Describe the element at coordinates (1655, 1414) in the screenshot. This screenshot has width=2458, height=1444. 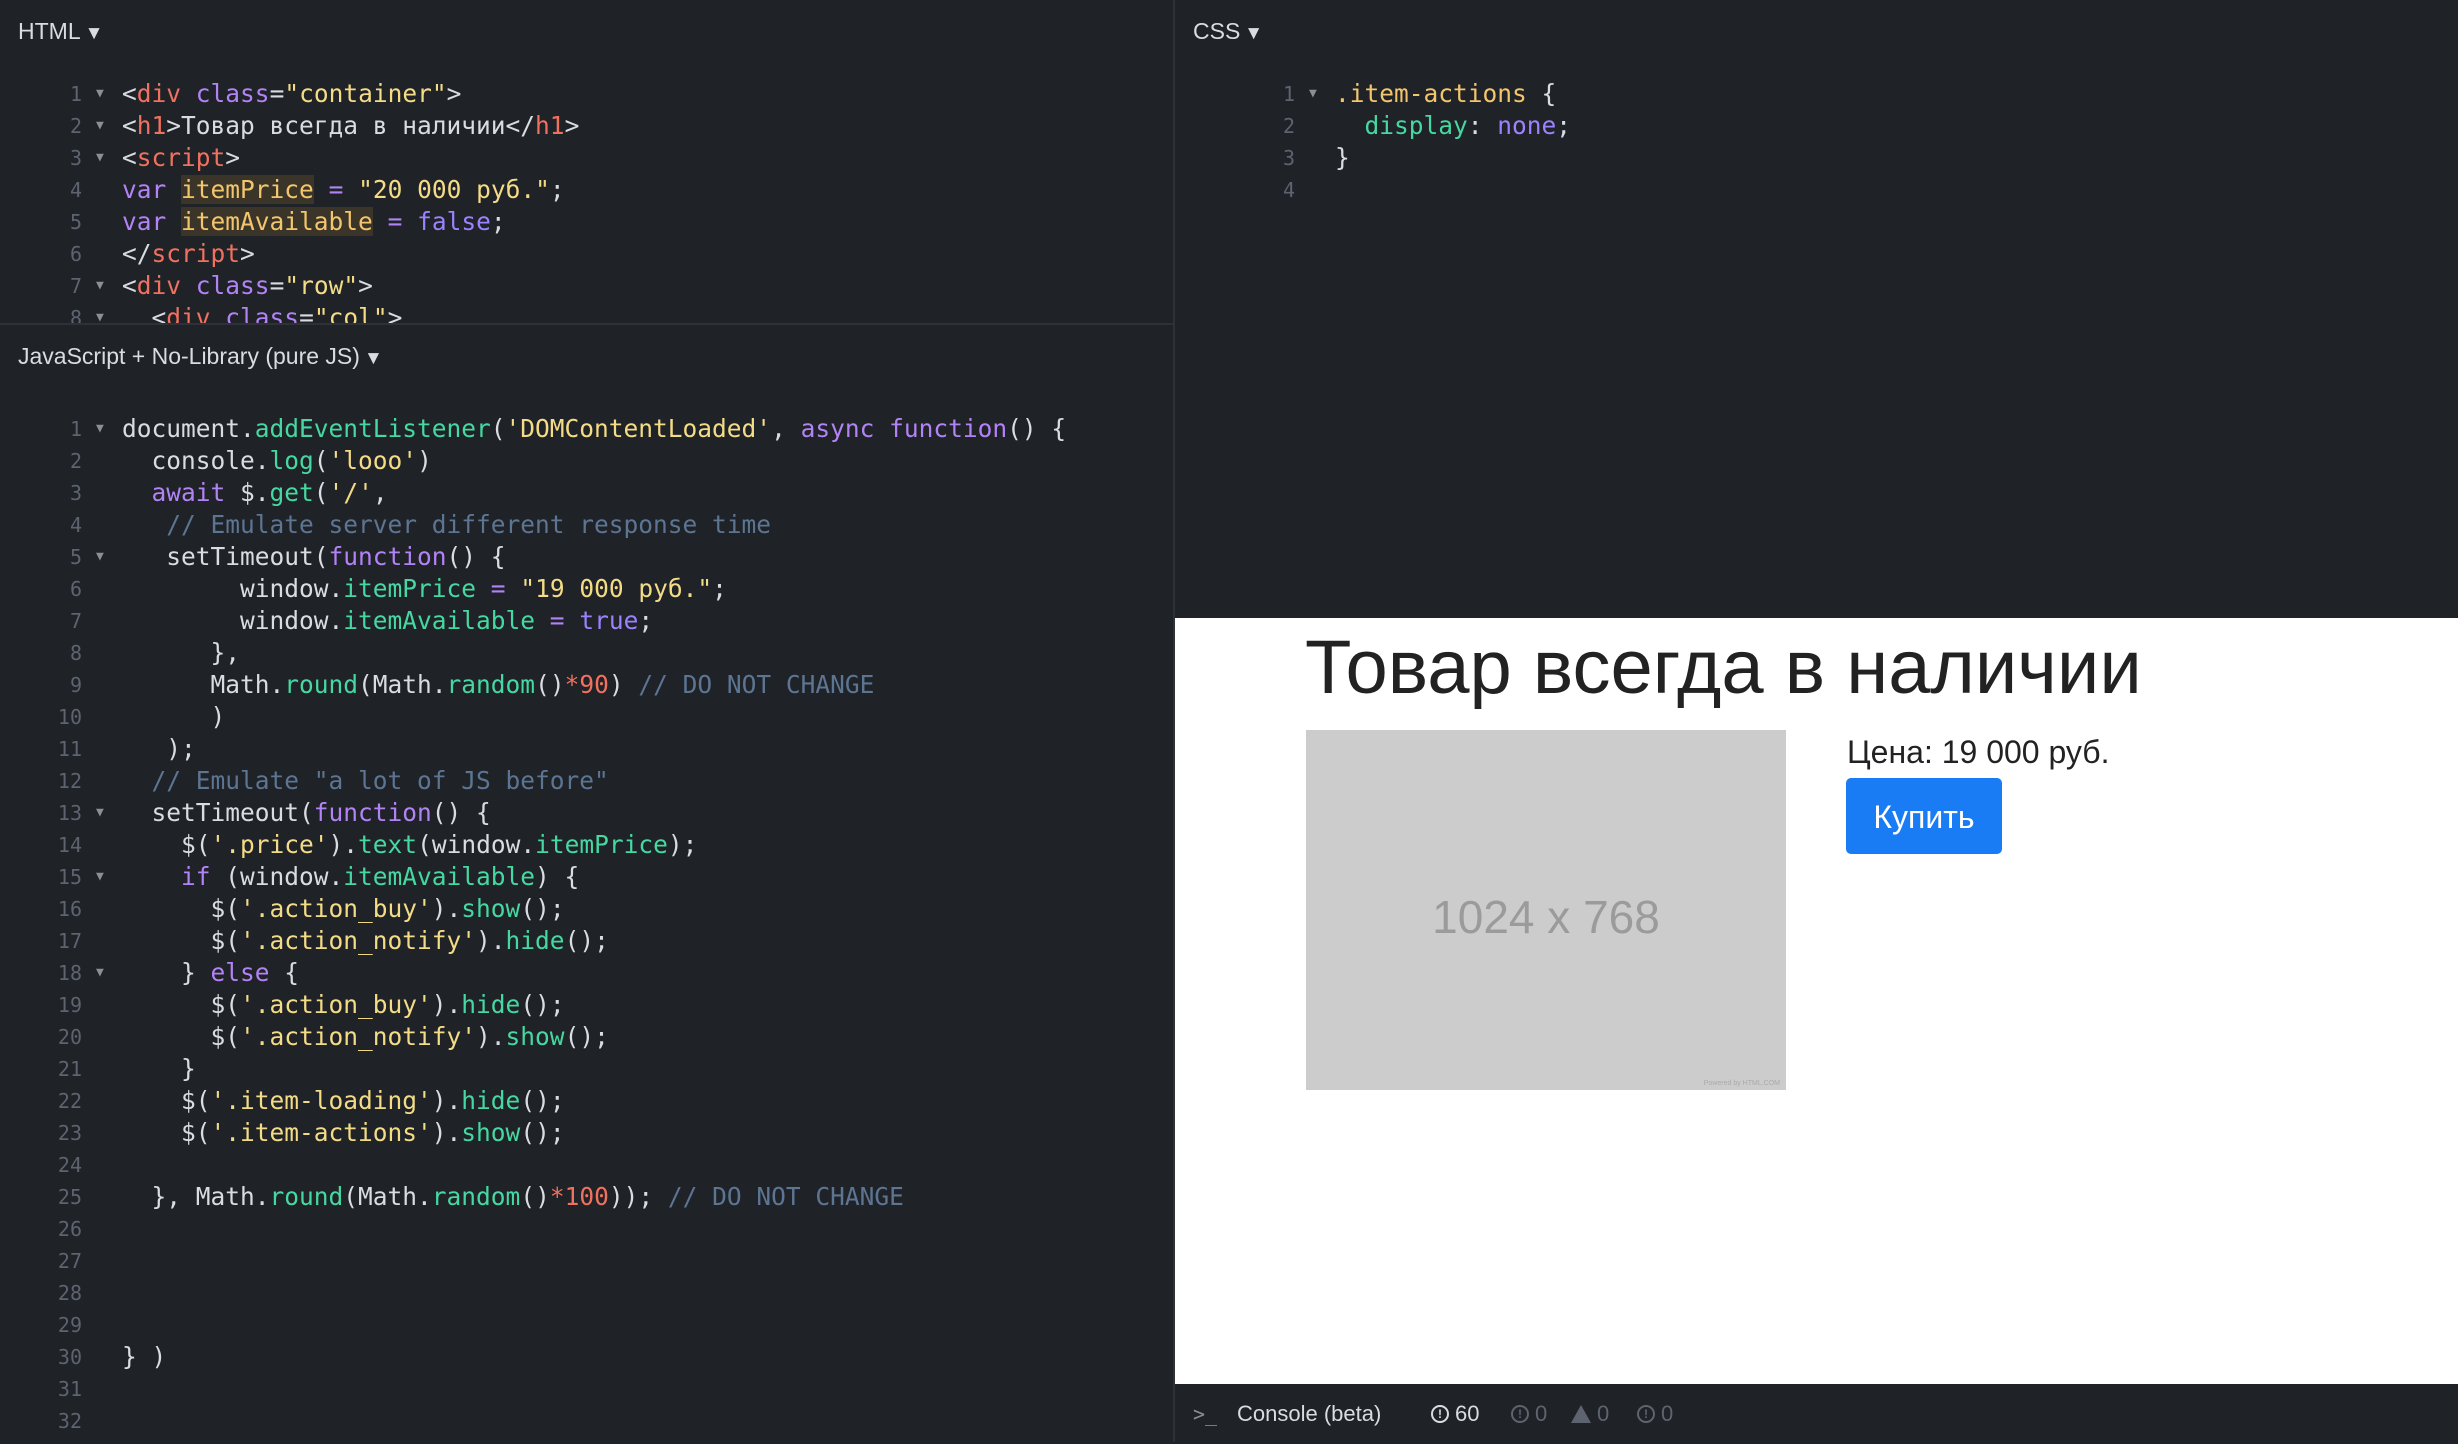
I see `console-error-count: ! 0` at that location.